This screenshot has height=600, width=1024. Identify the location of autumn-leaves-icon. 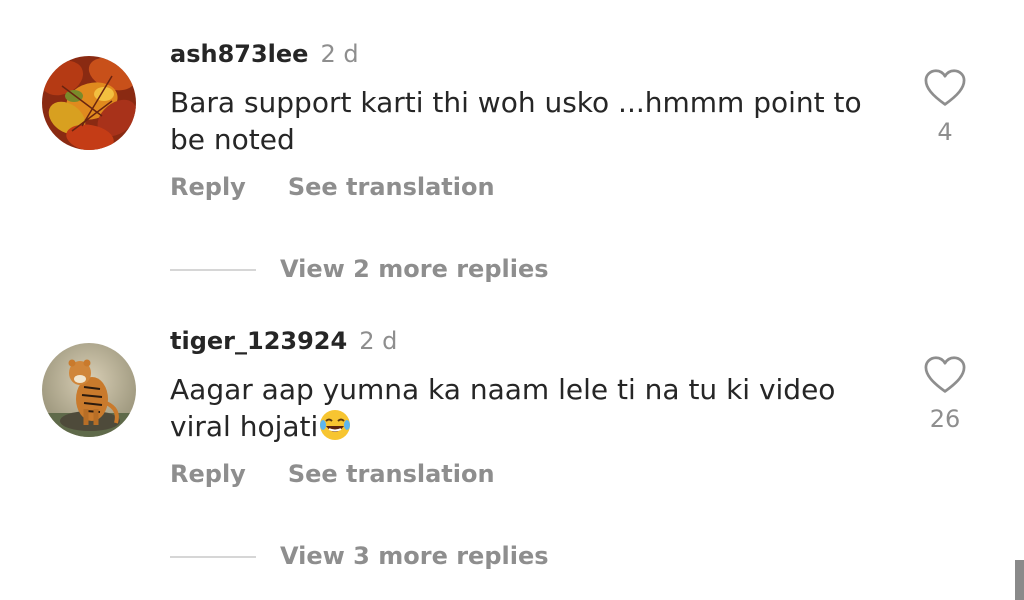
(89, 103).